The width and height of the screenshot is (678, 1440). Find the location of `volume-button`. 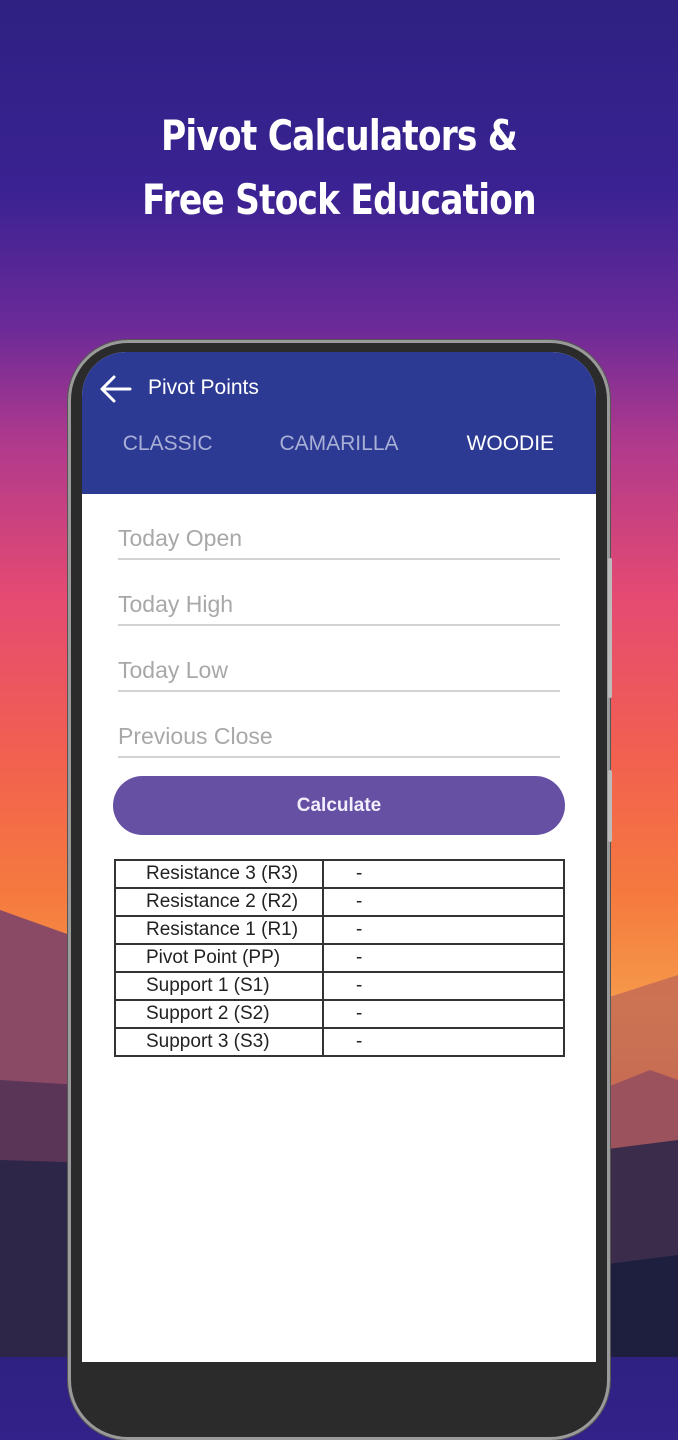

volume-button is located at coordinates (610, 628).